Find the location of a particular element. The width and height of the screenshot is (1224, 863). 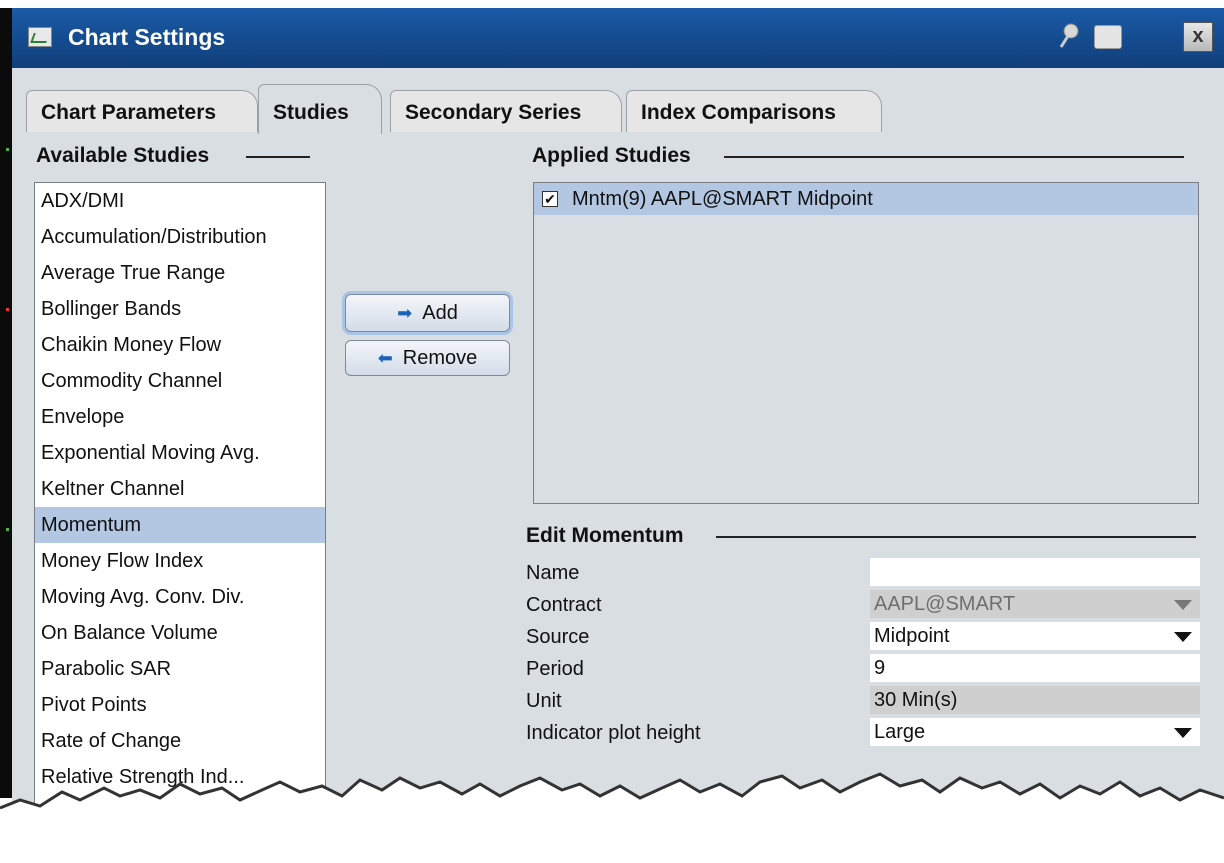

add-button: ➡ Add is located at coordinates (427, 313).